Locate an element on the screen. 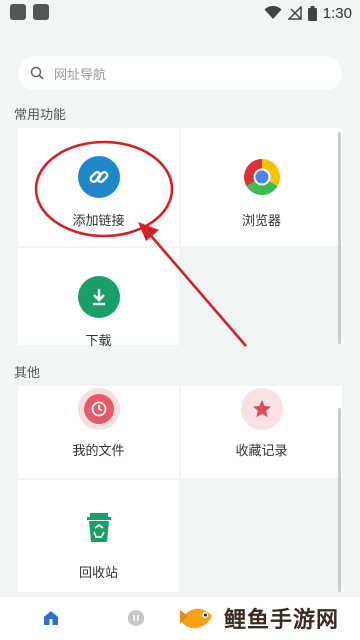  section-title-common: 常用功能 is located at coordinates (40, 115).